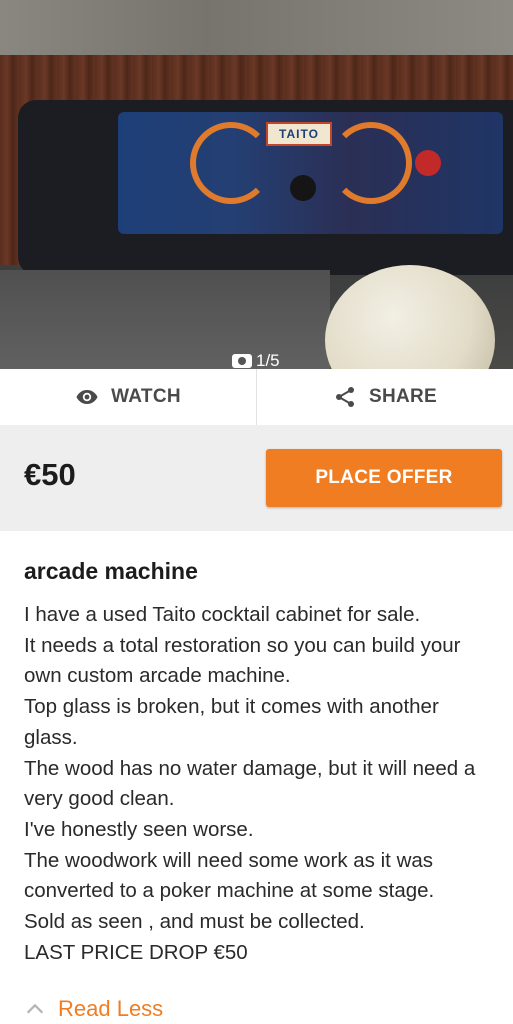 The height and width of the screenshot is (1024, 513). Describe the element at coordinates (242, 361) in the screenshot. I see `camera-icon` at that location.